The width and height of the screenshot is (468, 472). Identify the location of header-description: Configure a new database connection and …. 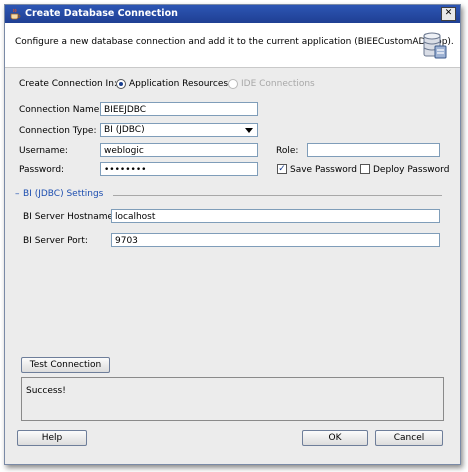
(234, 42).